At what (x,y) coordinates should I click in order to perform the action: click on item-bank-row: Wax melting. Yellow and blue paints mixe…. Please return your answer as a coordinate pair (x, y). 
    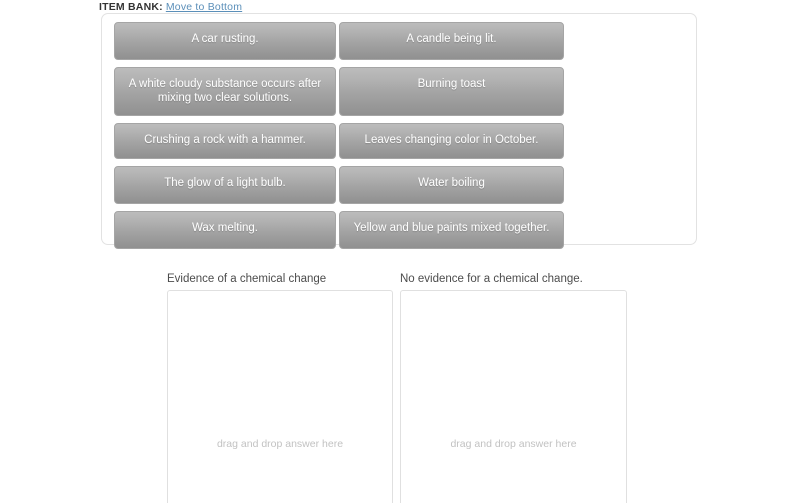
    Looking at the image, I should click on (339, 230).